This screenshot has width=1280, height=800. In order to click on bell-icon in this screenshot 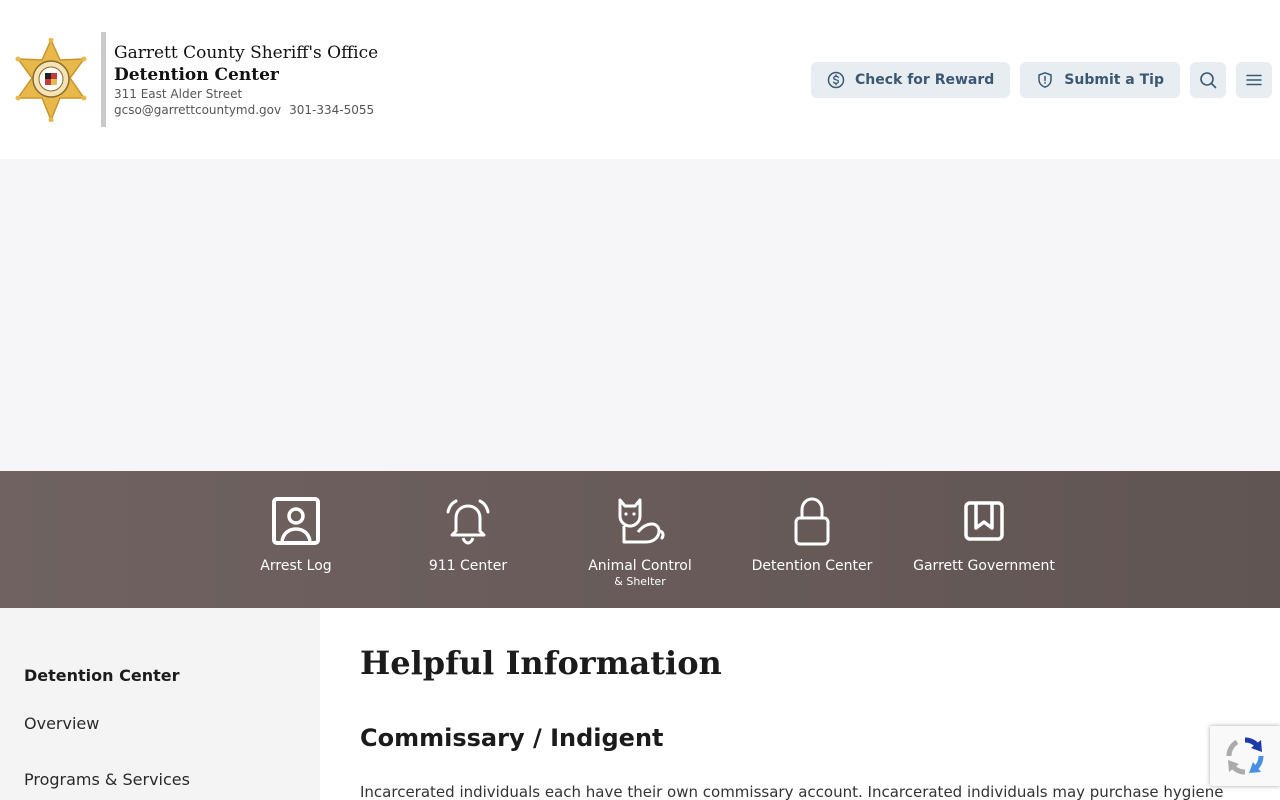, I will do `click(468, 521)`.